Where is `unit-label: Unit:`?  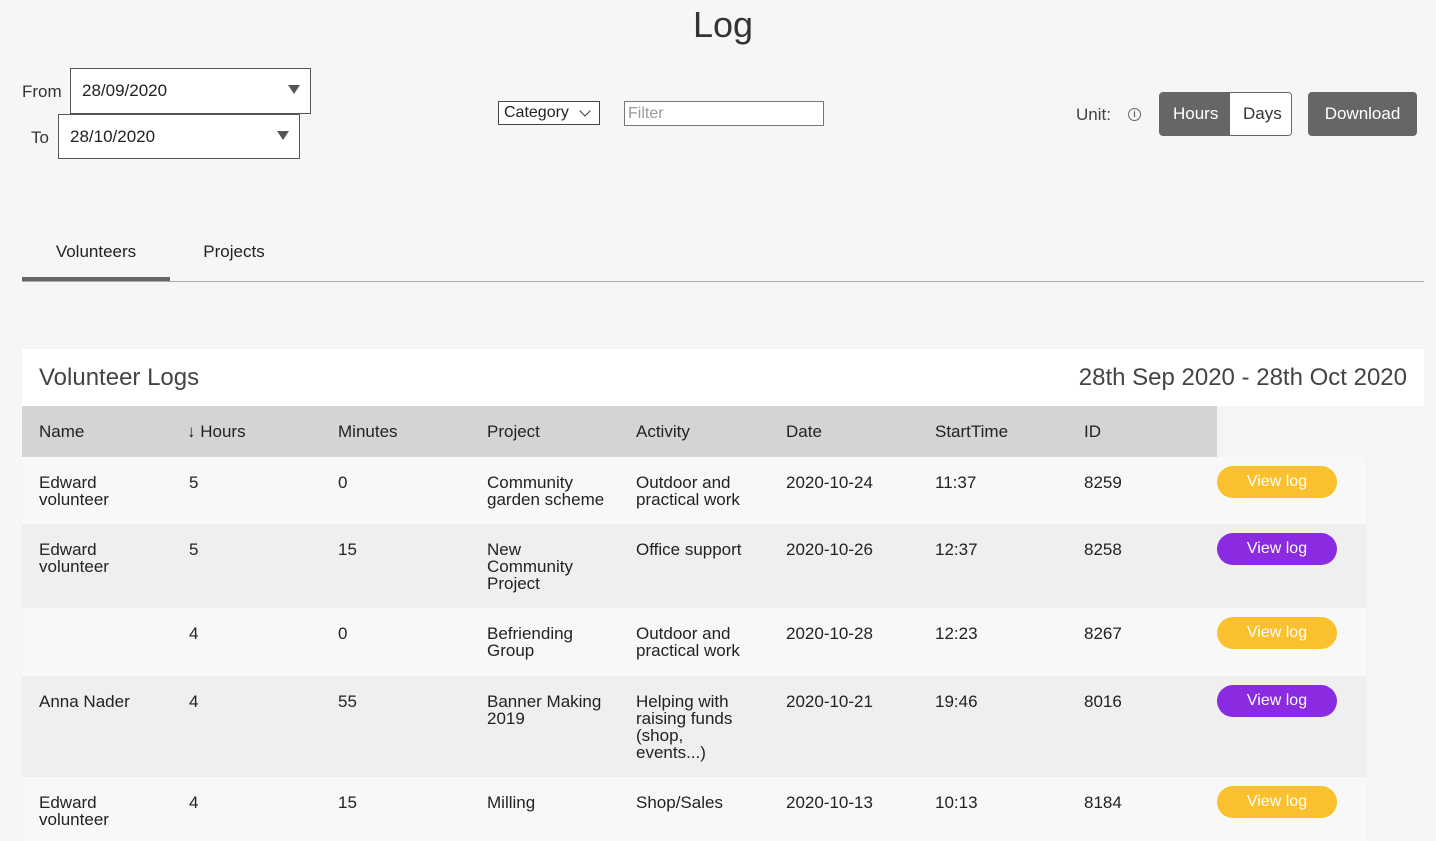
unit-label: Unit: is located at coordinates (1093, 114).